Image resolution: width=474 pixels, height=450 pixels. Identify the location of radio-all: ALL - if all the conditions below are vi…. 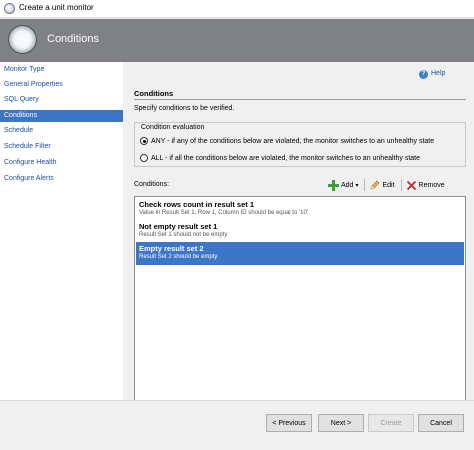
(280, 158).